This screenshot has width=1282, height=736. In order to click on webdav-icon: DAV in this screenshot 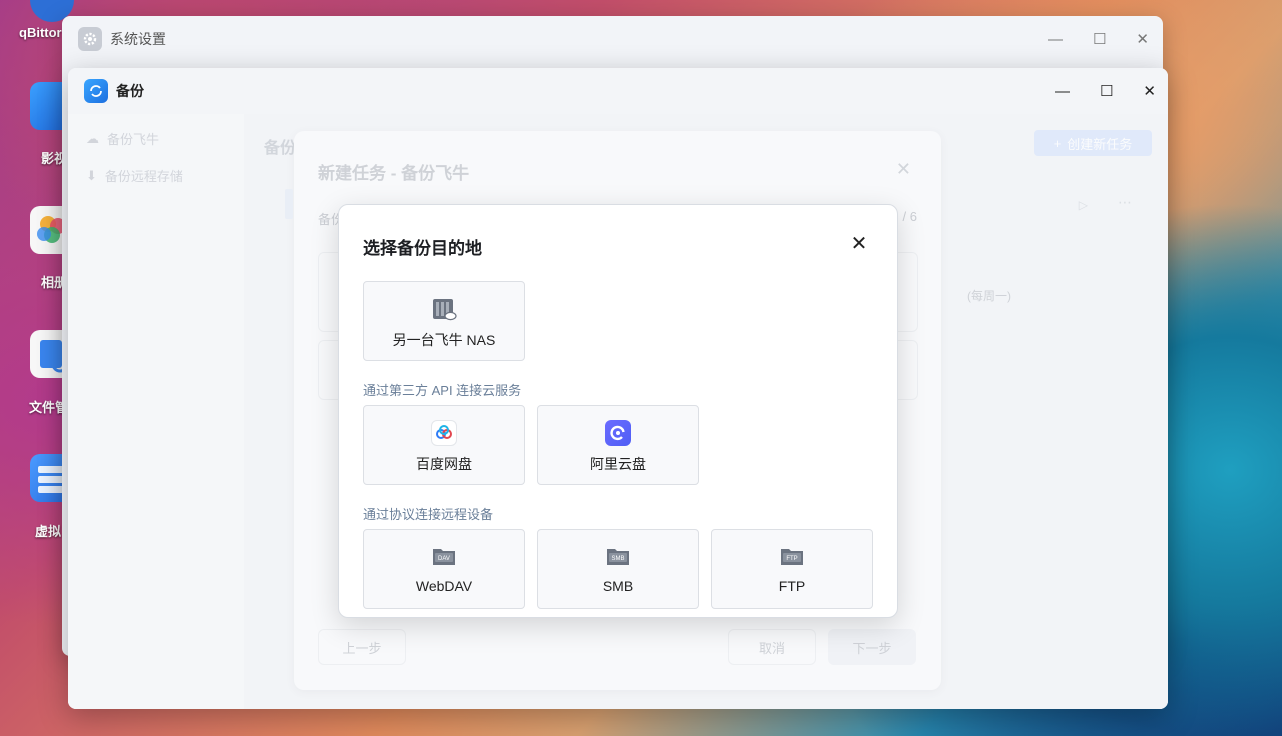, I will do `click(444, 557)`.